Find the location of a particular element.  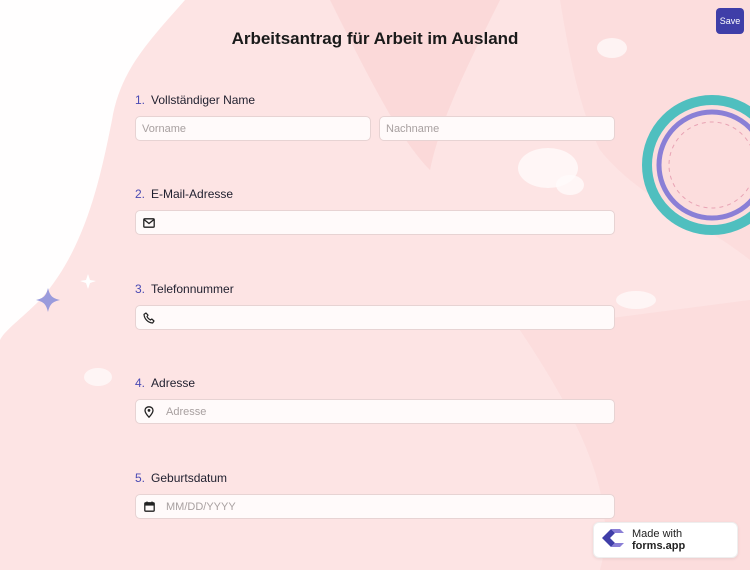

question-number: 2. is located at coordinates (140, 194).